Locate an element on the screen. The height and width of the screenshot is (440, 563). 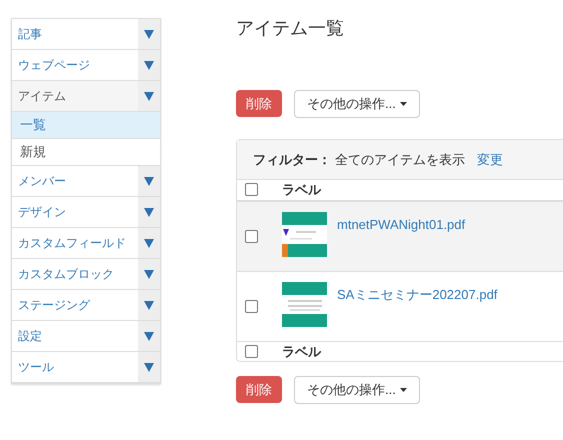
change-link: 変更 is located at coordinates (490, 160).